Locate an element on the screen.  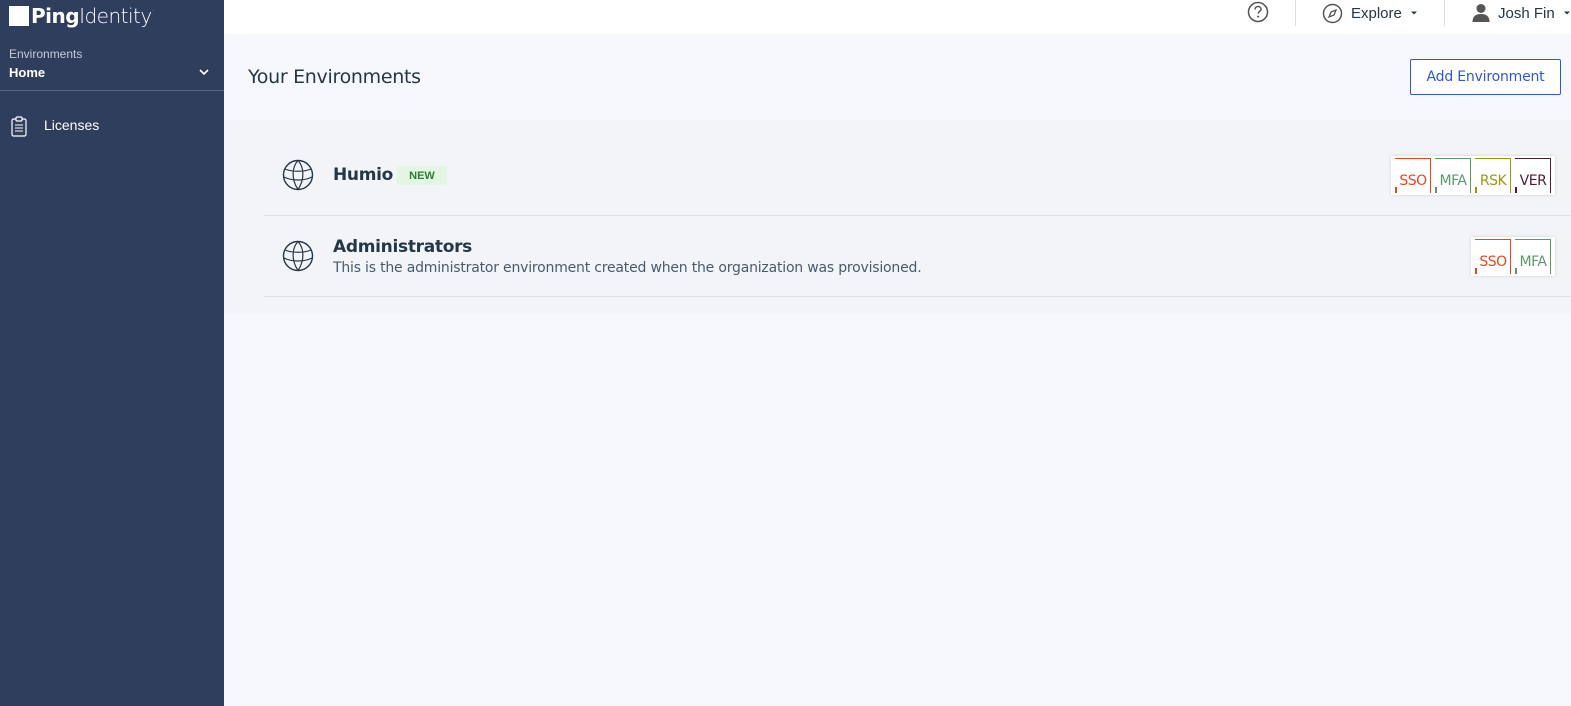
logo-wordmark: PingIdentity. is located at coordinates (92, 16).